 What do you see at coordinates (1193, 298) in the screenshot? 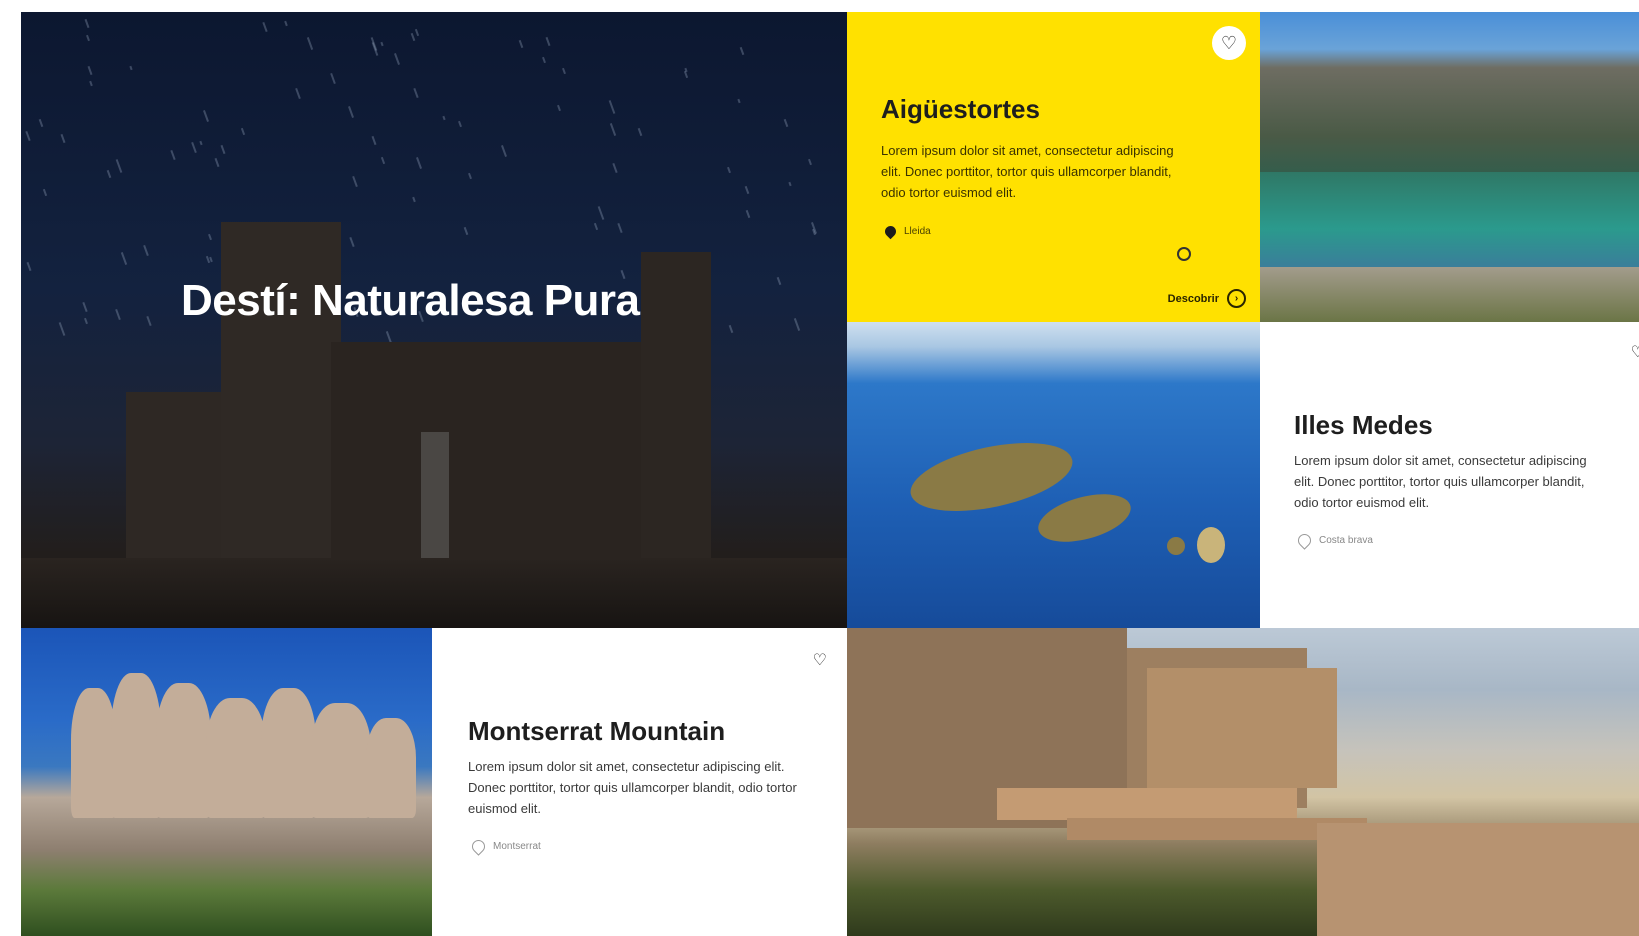
I see `discover-label: Descobrir` at bounding box center [1193, 298].